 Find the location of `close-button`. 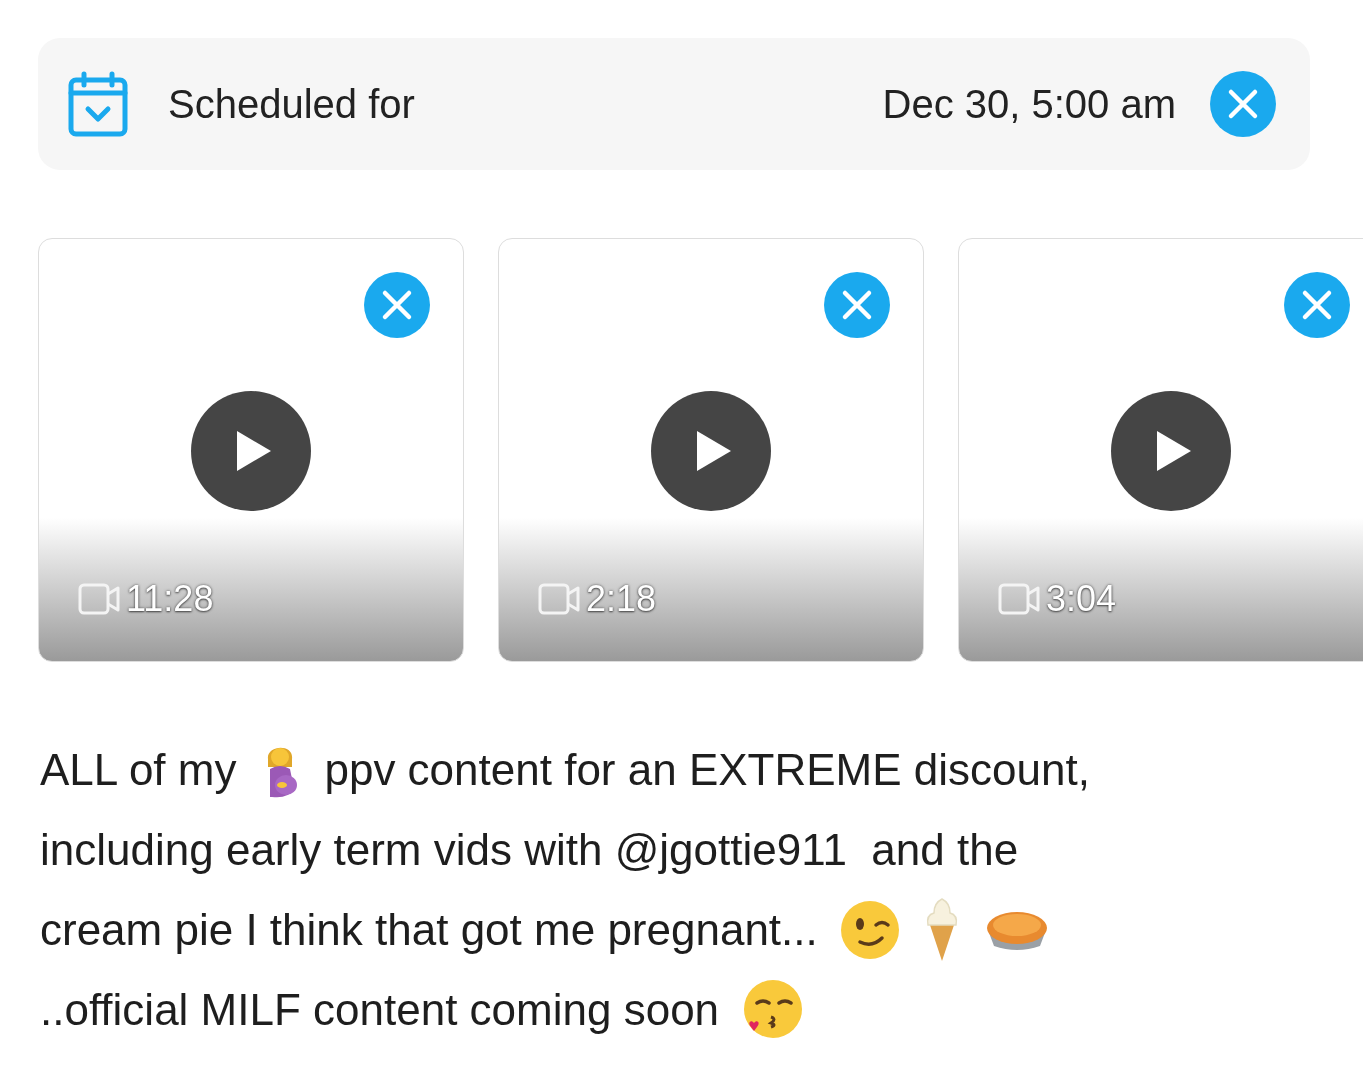

close-button is located at coordinates (1243, 104).